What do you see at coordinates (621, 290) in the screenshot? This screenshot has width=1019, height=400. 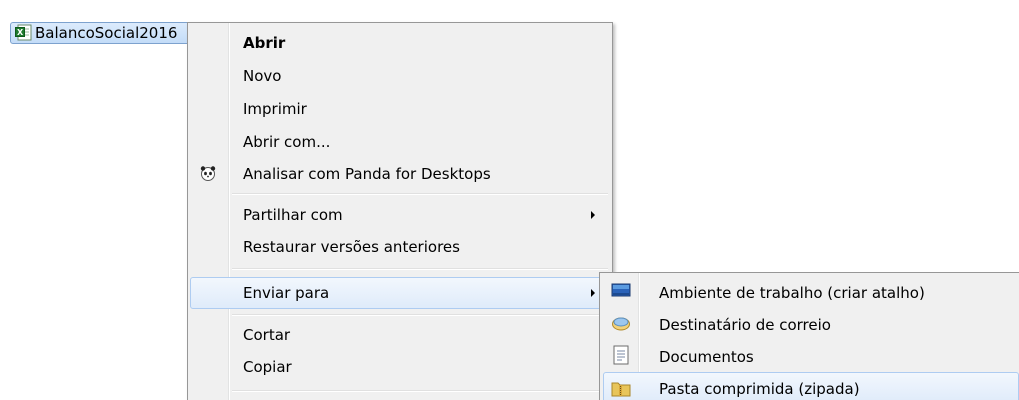 I see `desktop-icon` at bounding box center [621, 290].